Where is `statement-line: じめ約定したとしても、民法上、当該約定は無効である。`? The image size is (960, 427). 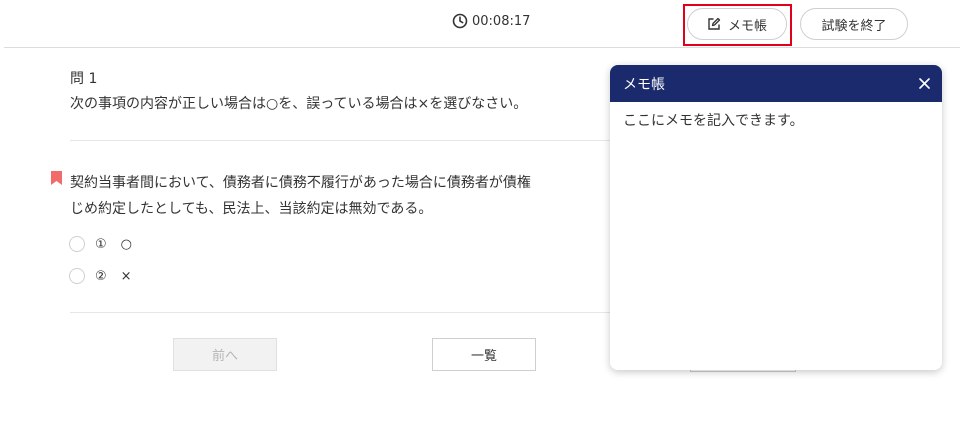 statement-line: じめ約定したとしても、民法上、当該約定は無効である。 is located at coordinates (251, 209).